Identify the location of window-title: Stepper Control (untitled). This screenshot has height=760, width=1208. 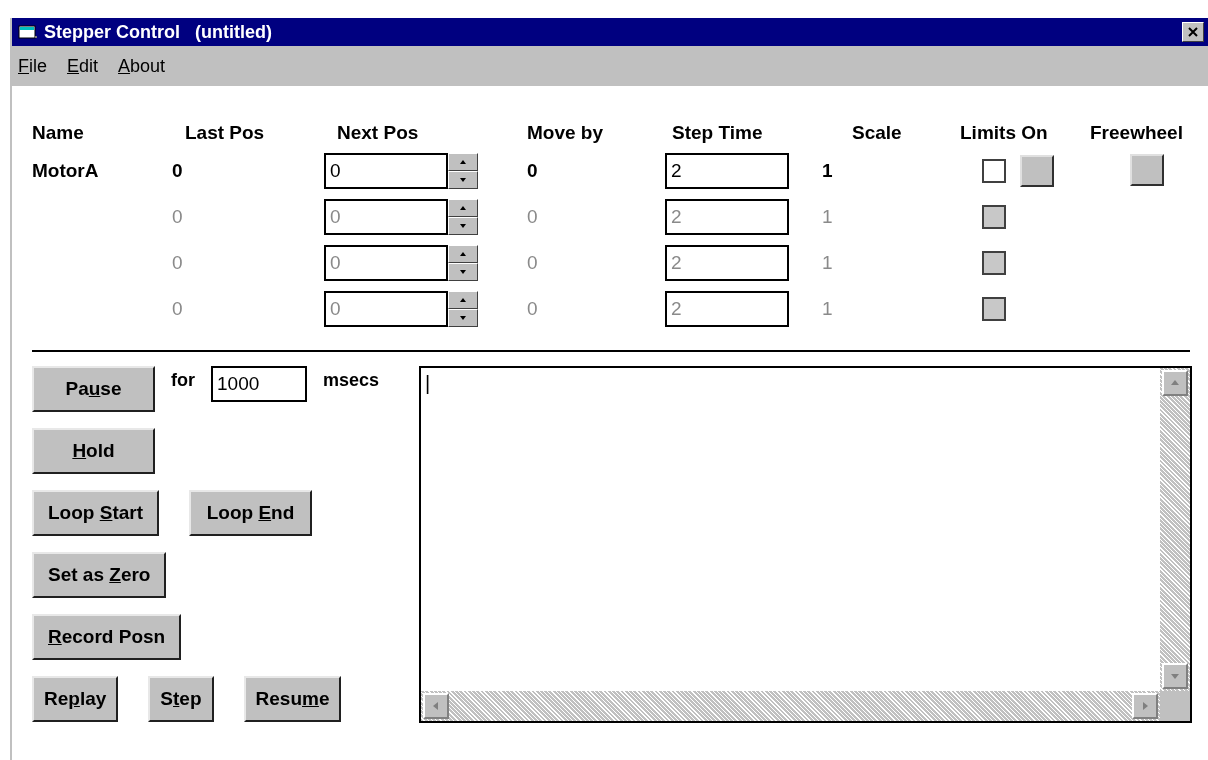
(158, 32).